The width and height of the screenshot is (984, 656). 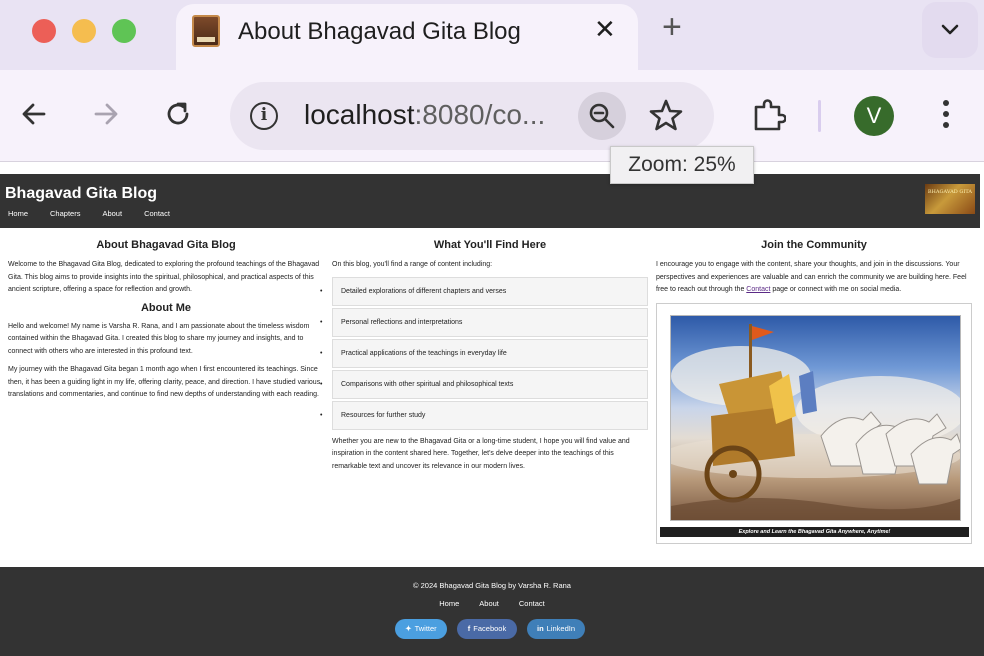 What do you see at coordinates (18, 213) in the screenshot?
I see `nav-home: Home` at bounding box center [18, 213].